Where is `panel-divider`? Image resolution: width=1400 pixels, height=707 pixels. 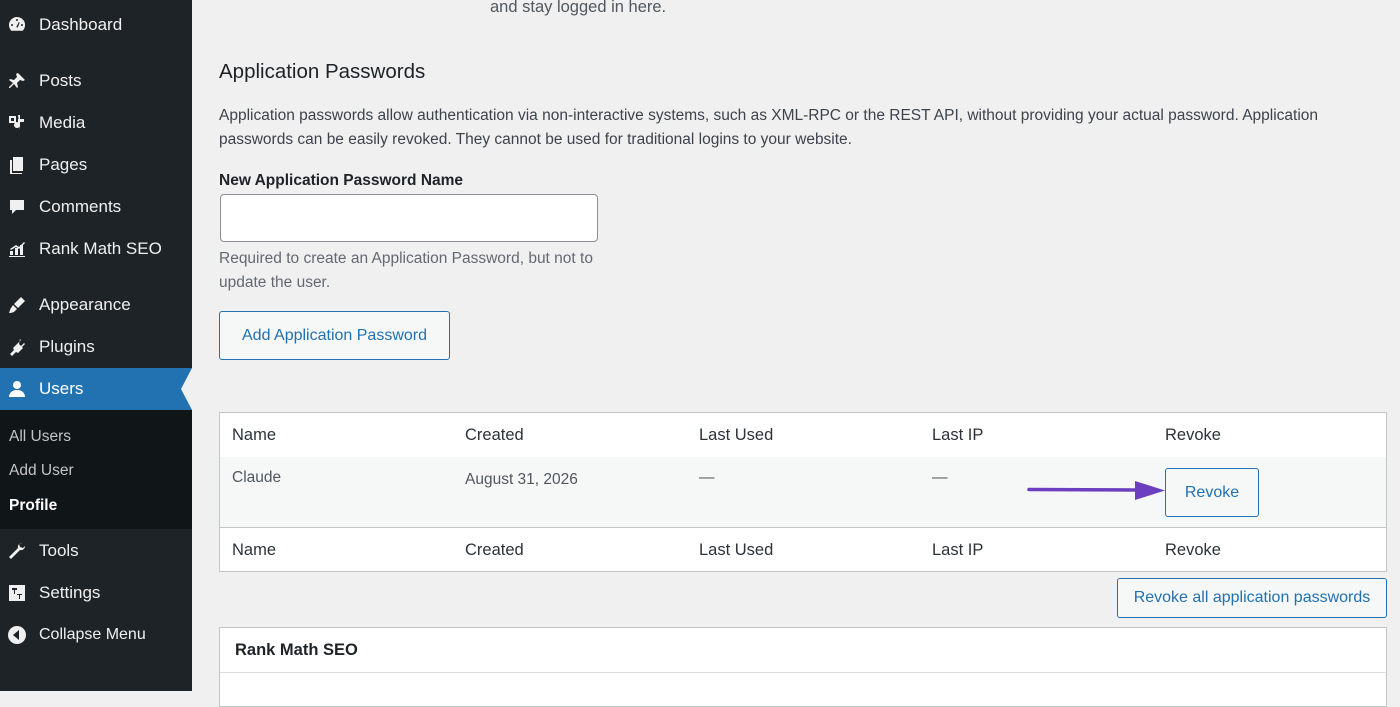 panel-divider is located at coordinates (803, 672).